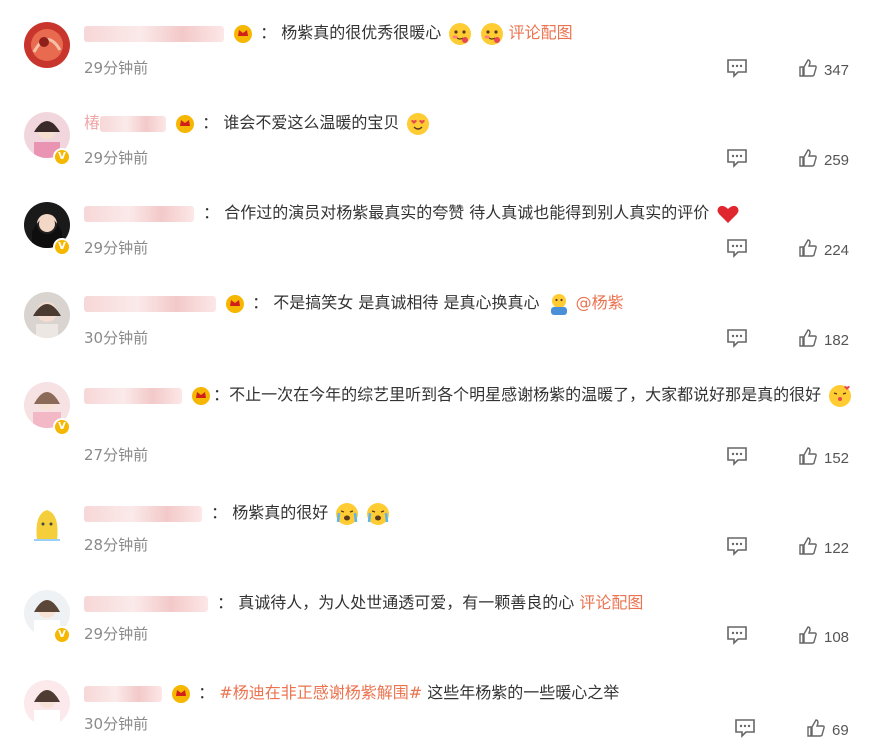  I want to click on comment-actions: 182, so click(787, 340).